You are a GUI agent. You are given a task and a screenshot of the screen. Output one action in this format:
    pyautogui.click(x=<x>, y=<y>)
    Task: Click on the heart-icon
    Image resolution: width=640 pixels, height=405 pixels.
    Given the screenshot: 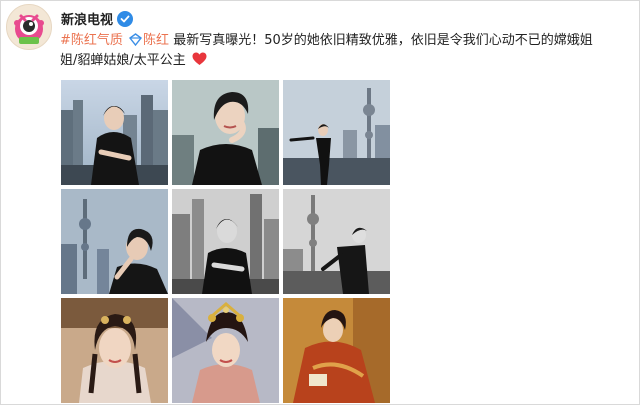 What is the action you would take?
    pyautogui.click(x=199, y=58)
    